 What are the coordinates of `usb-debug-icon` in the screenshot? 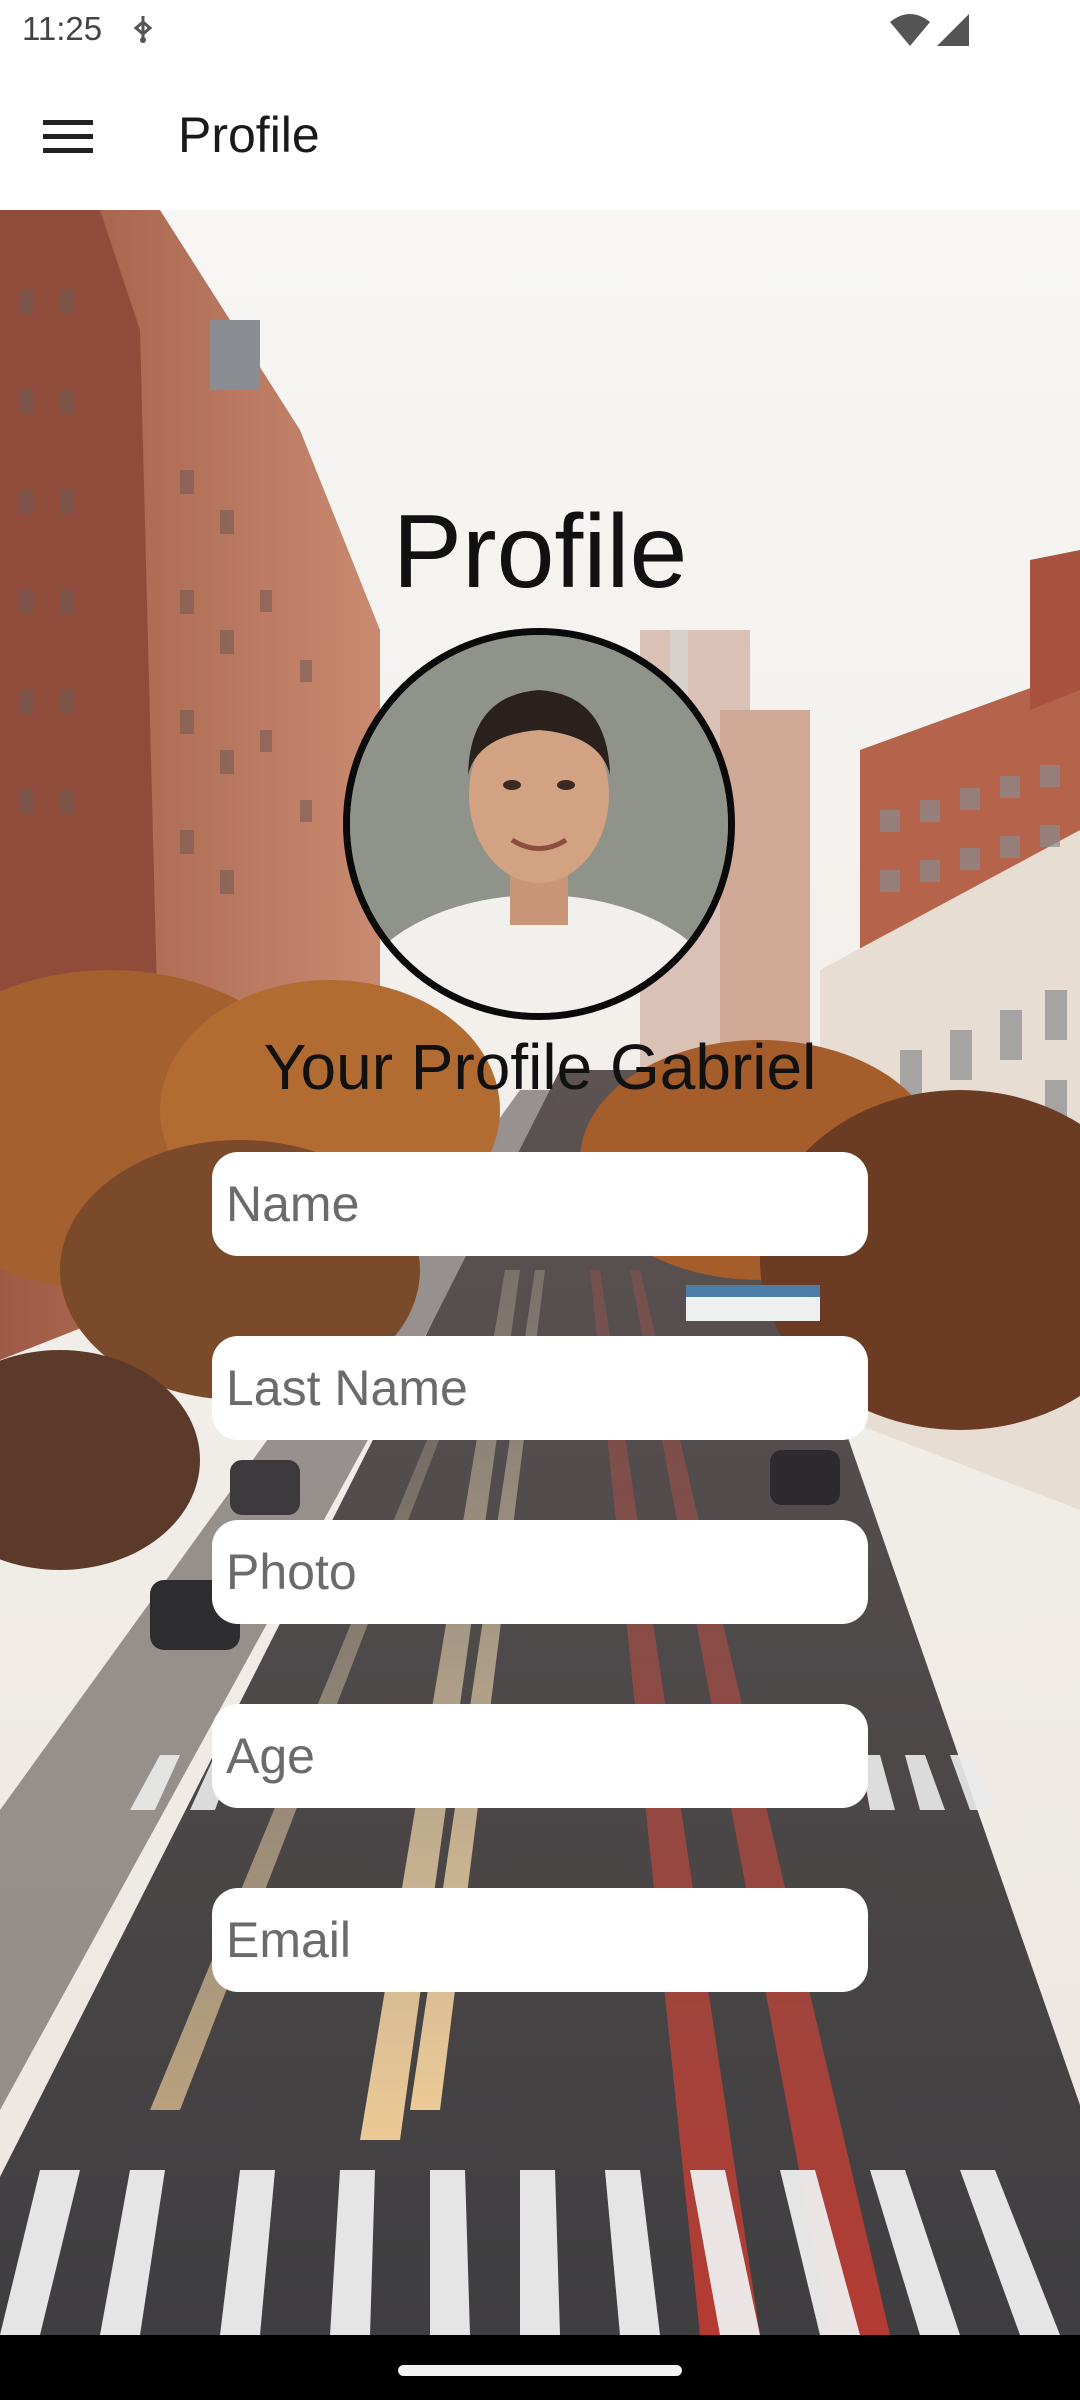 It's located at (143, 31).